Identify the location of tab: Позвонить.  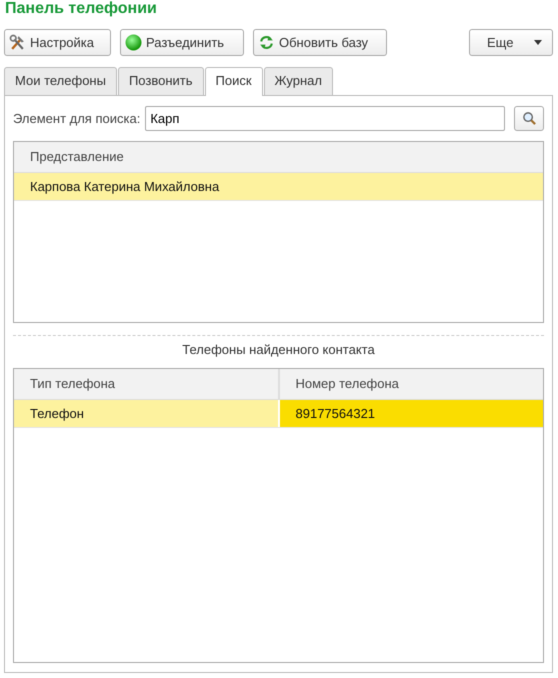
(161, 81).